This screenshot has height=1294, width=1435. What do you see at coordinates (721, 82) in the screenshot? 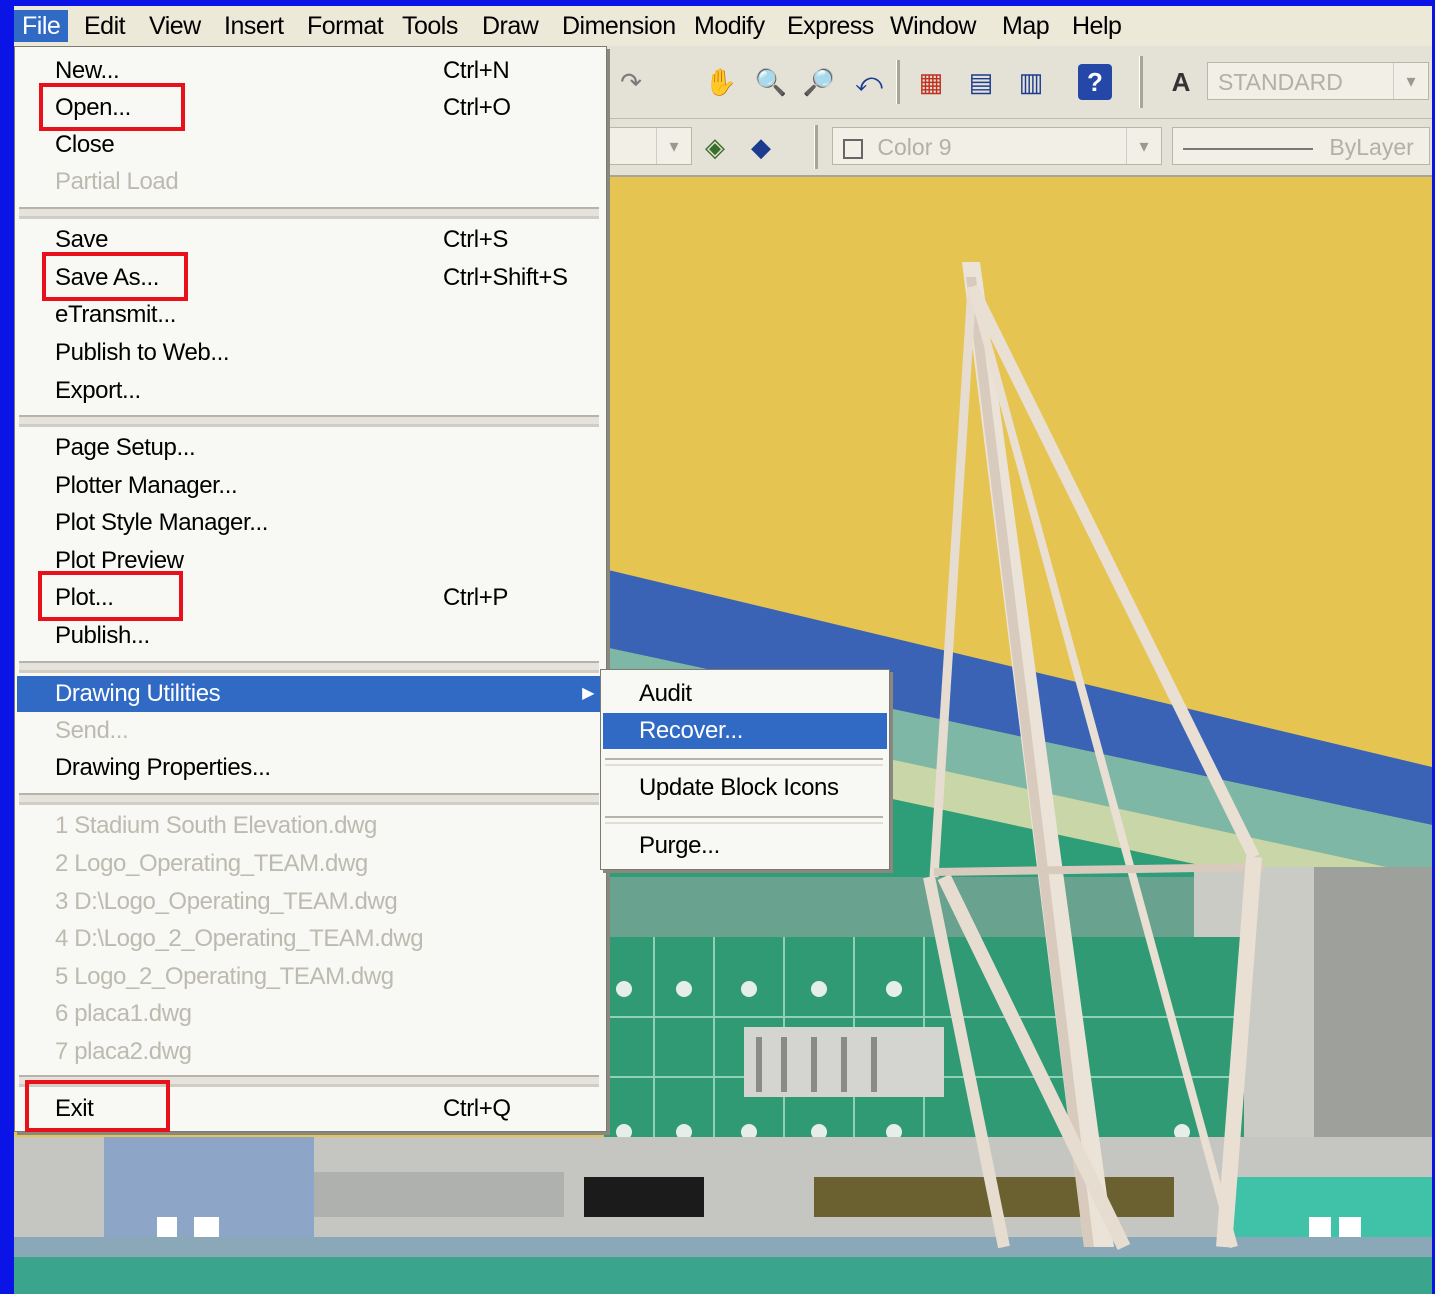
I see `pan-icon: ✋` at bounding box center [721, 82].